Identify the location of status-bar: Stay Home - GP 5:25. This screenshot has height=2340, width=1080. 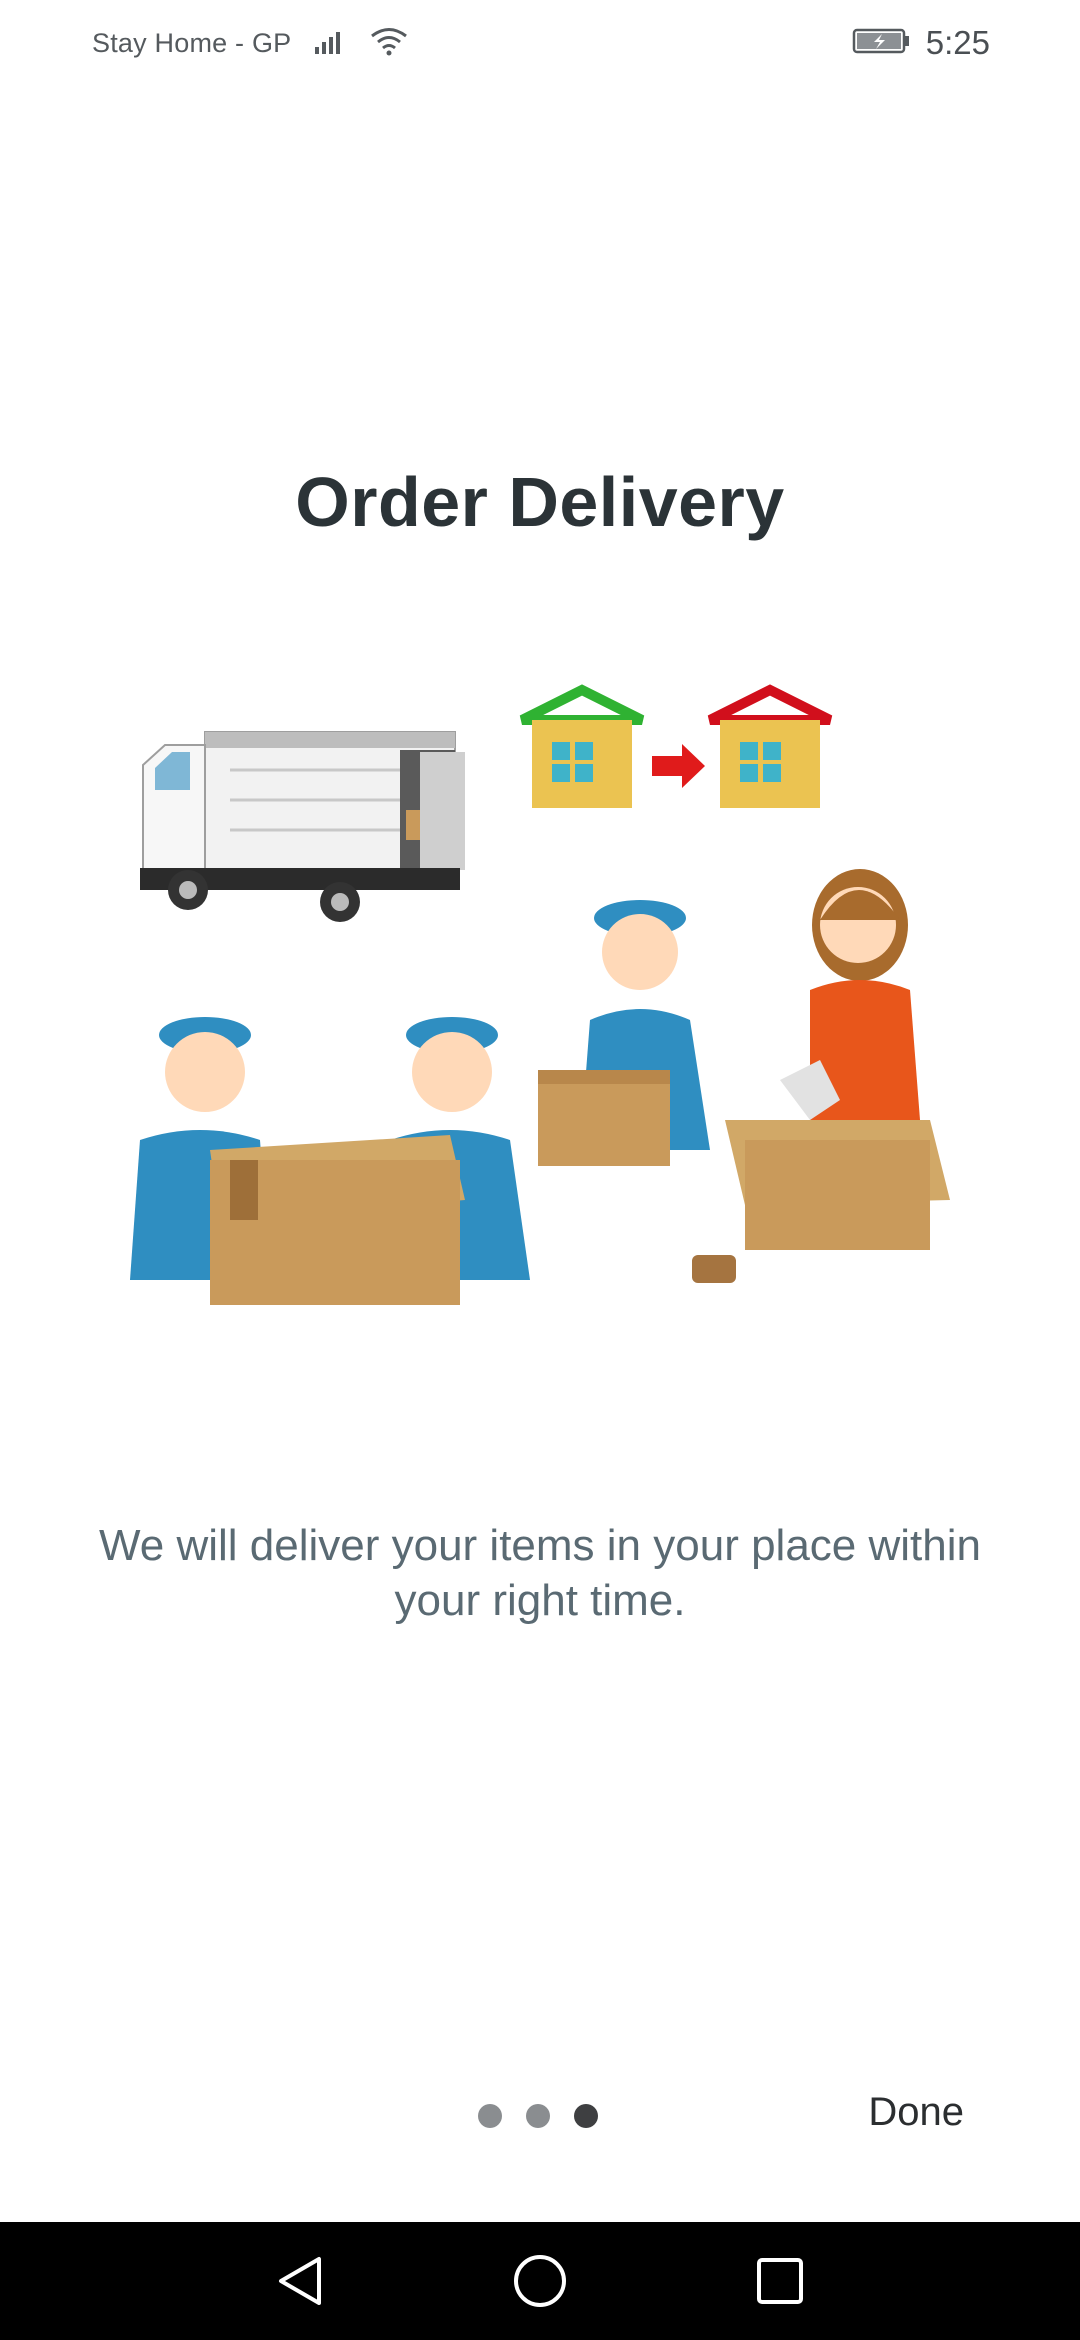
(540, 43).